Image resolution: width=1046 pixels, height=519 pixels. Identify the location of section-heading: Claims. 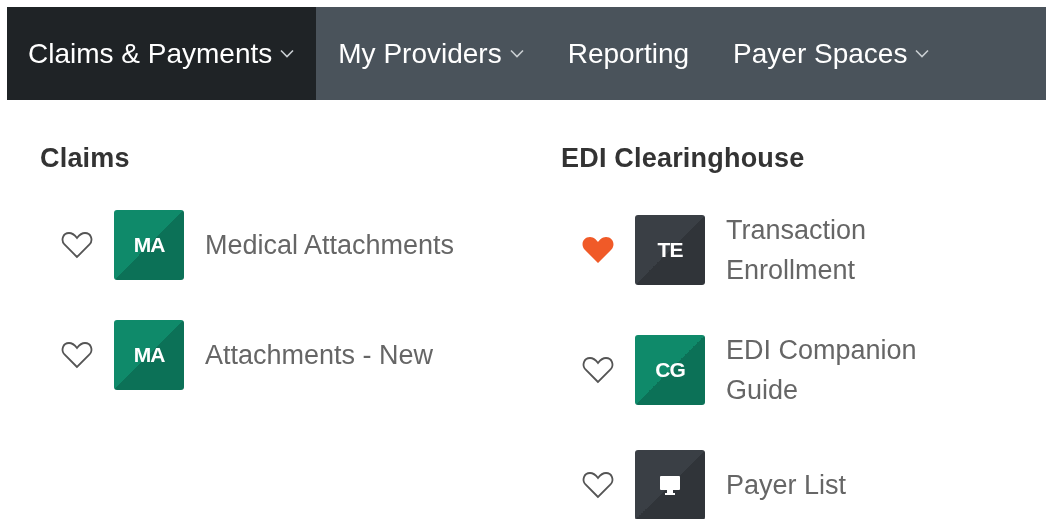
(85, 158).